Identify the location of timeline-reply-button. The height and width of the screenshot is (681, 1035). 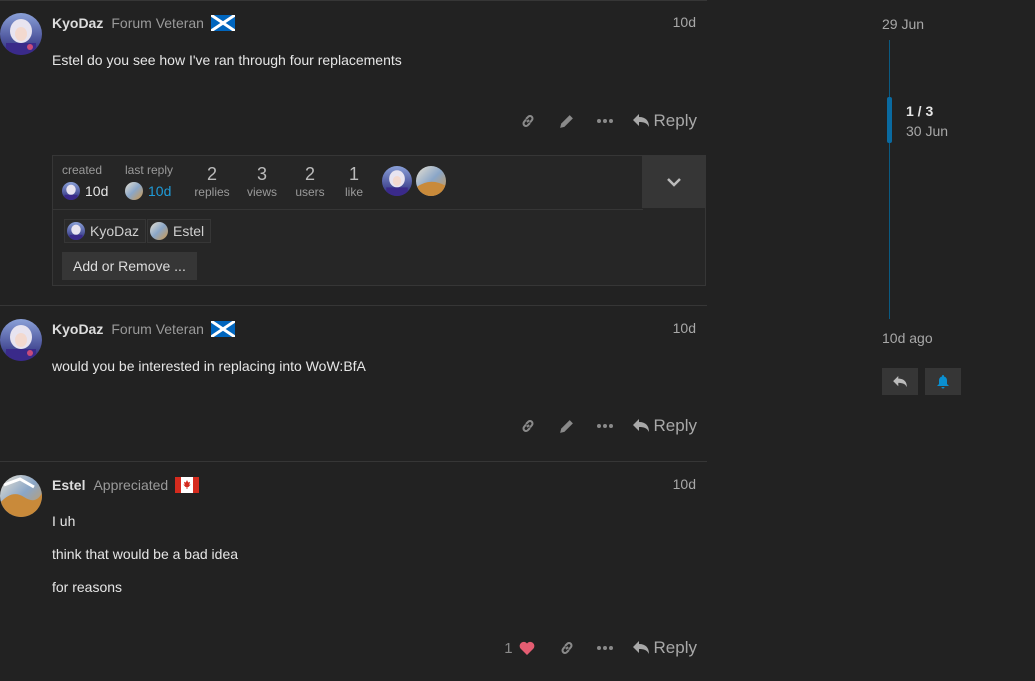
(900, 381).